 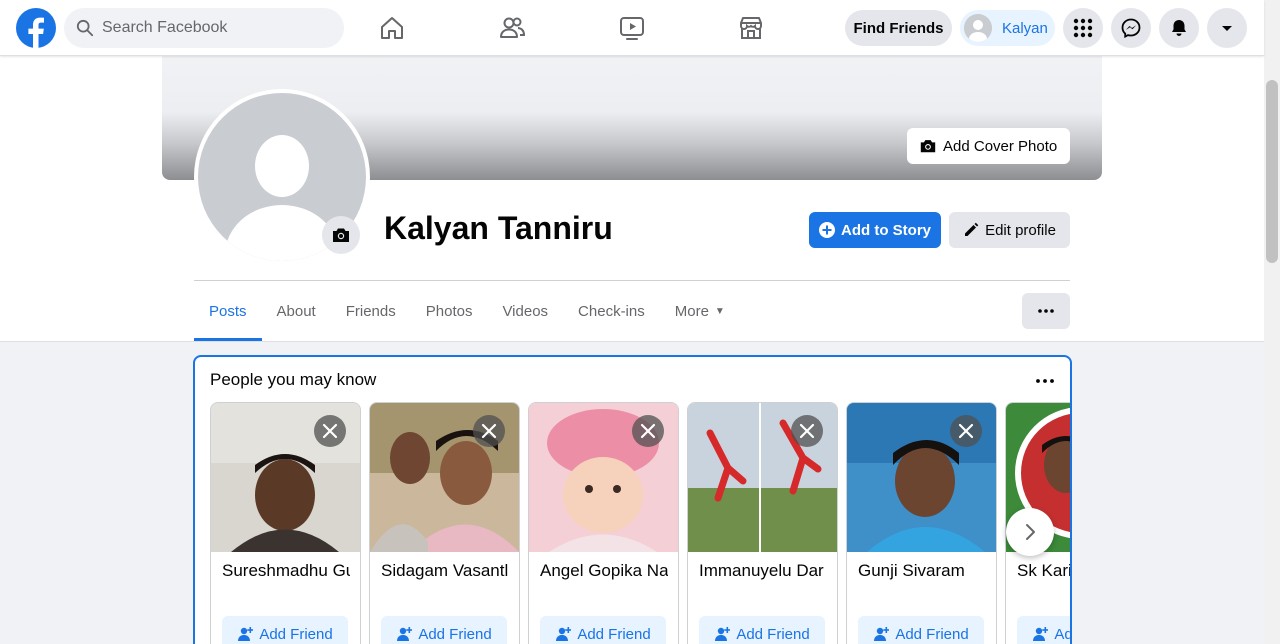 What do you see at coordinates (36, 28) in the screenshot?
I see `facebook-logo-icon` at bounding box center [36, 28].